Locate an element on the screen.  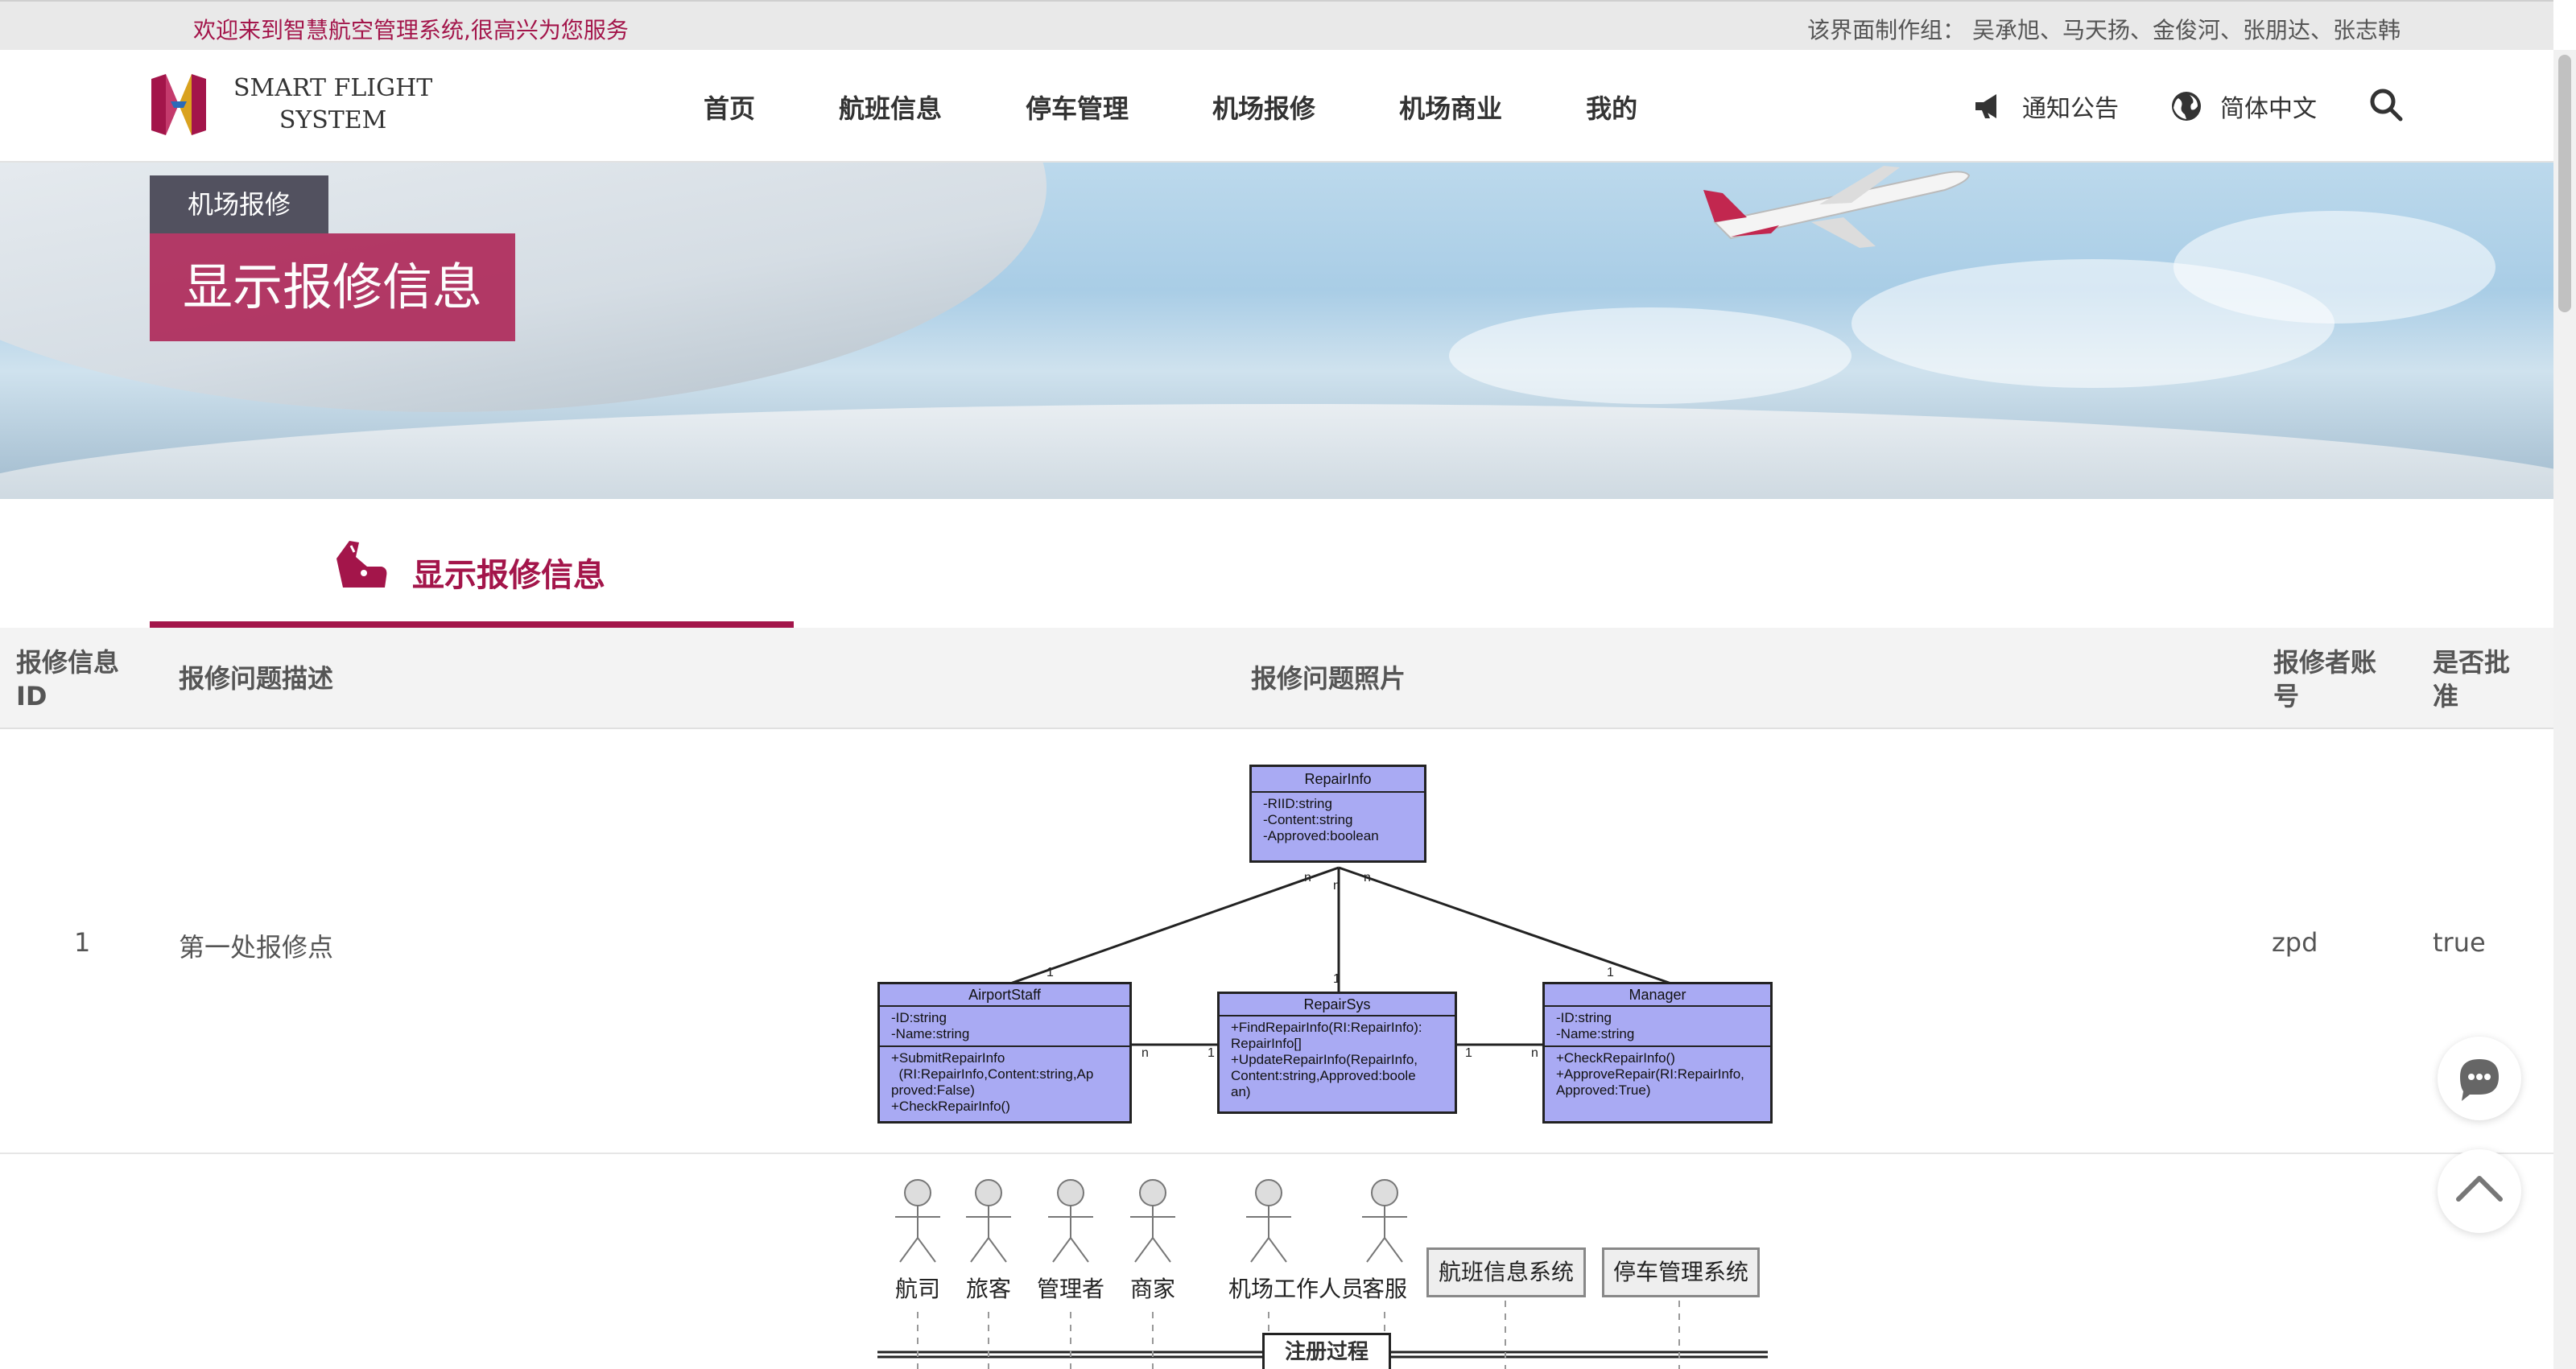
col-header-description: 报修问题描述 is located at coordinates (256, 678).